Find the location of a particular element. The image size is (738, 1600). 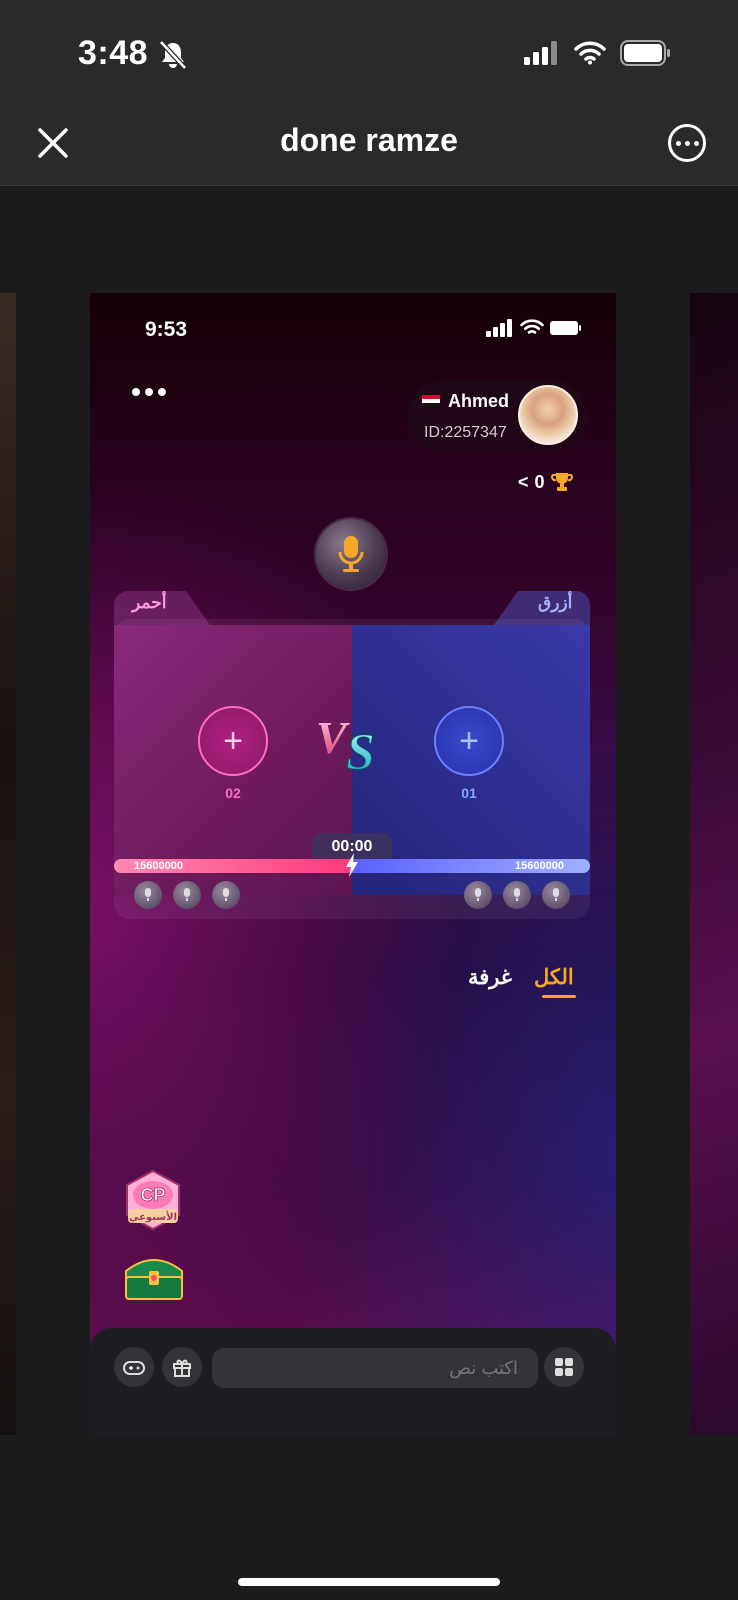

red-mic-seats is located at coordinates (187, 895).